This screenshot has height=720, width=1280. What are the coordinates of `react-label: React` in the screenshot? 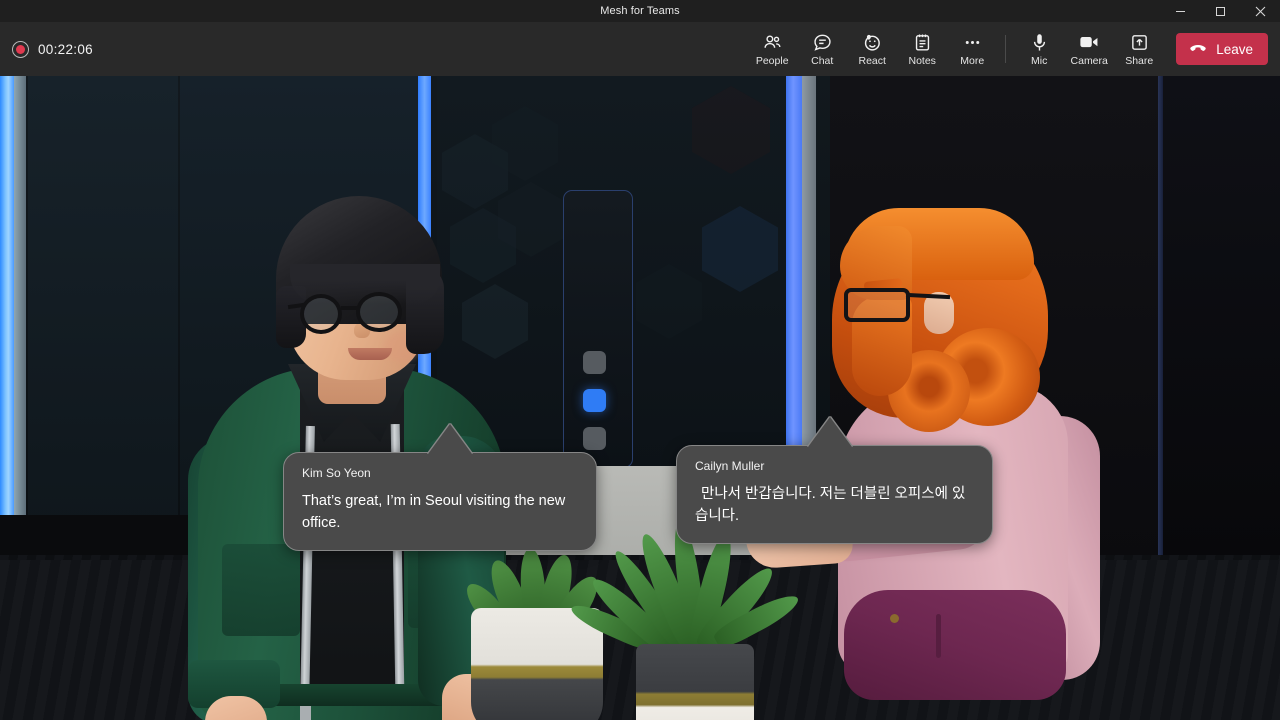 It's located at (872, 60).